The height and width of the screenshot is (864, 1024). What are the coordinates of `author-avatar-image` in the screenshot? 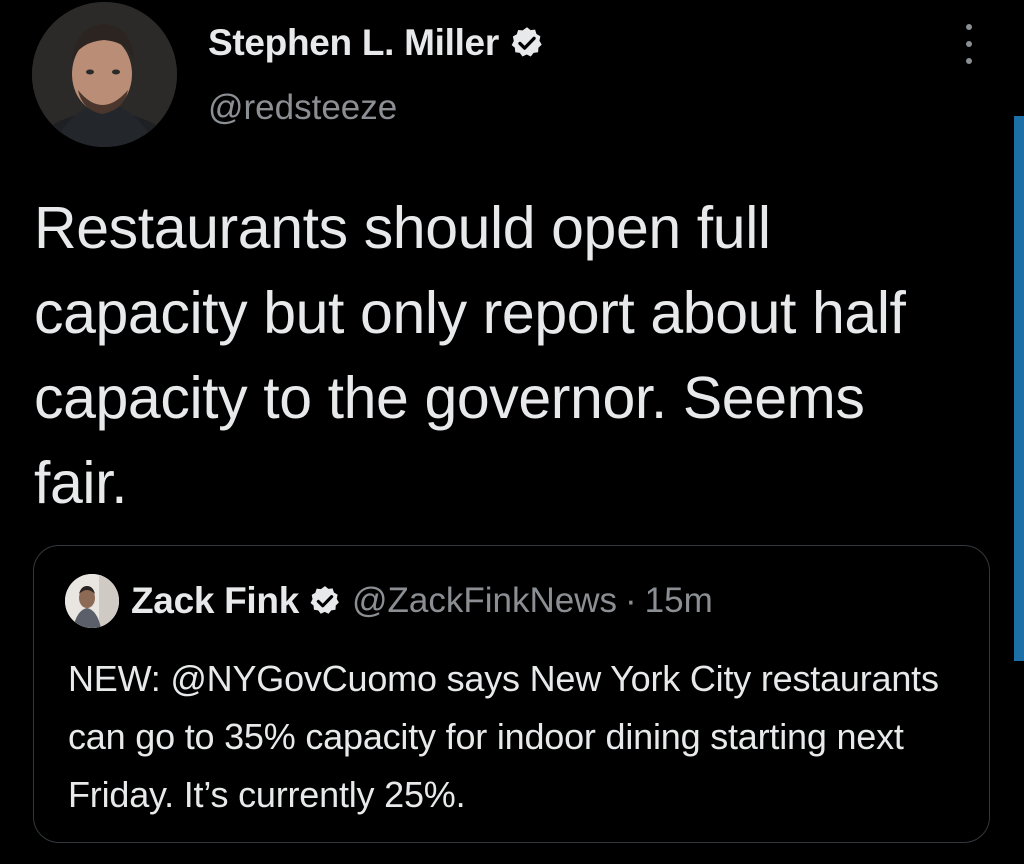 It's located at (104, 74).